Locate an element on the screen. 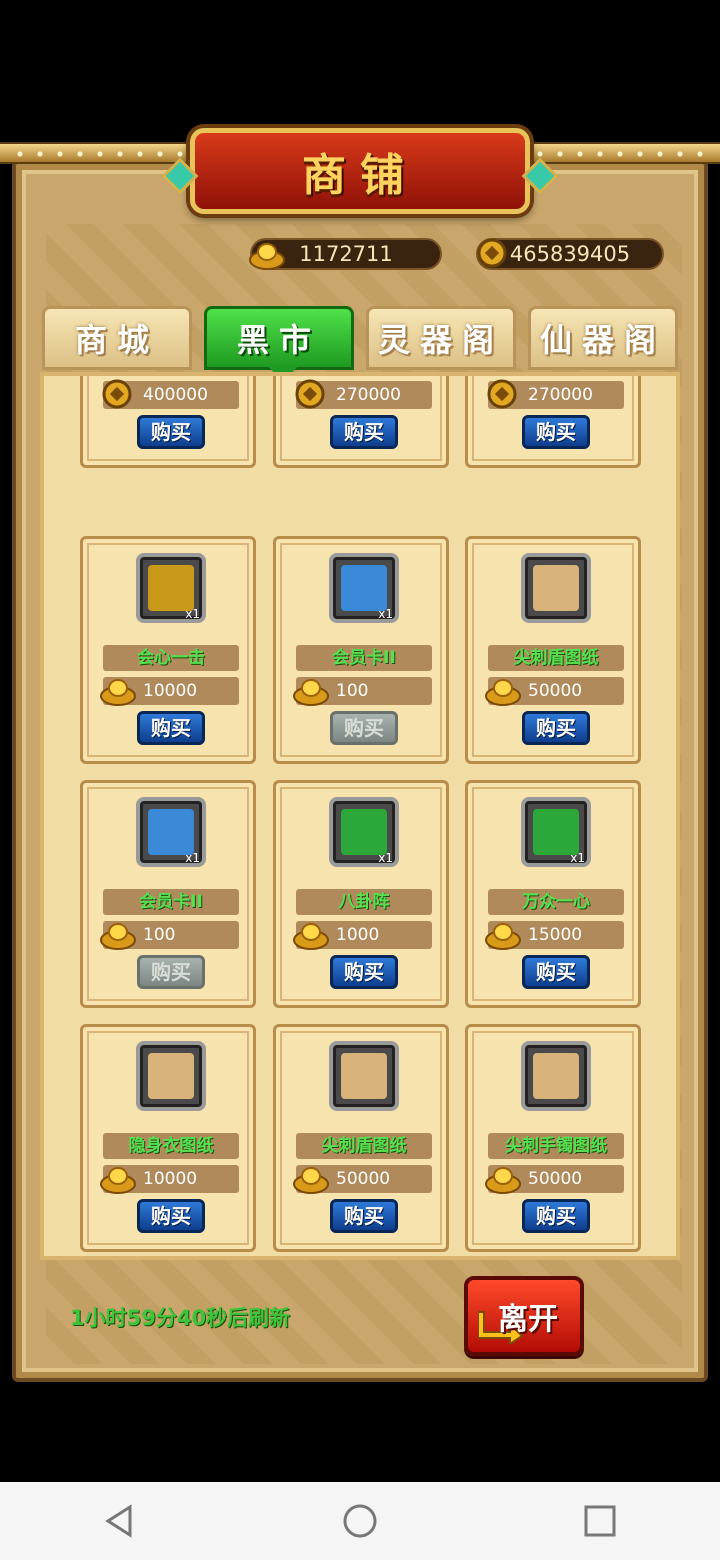 Image resolution: width=720 pixels, height=1560 pixels. tab-black-market: 黑市 is located at coordinates (279, 344).